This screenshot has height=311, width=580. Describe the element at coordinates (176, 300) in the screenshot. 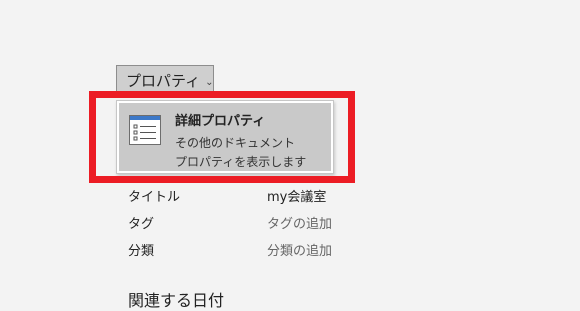

I see `related-dates-heading: 関連する日付` at that location.